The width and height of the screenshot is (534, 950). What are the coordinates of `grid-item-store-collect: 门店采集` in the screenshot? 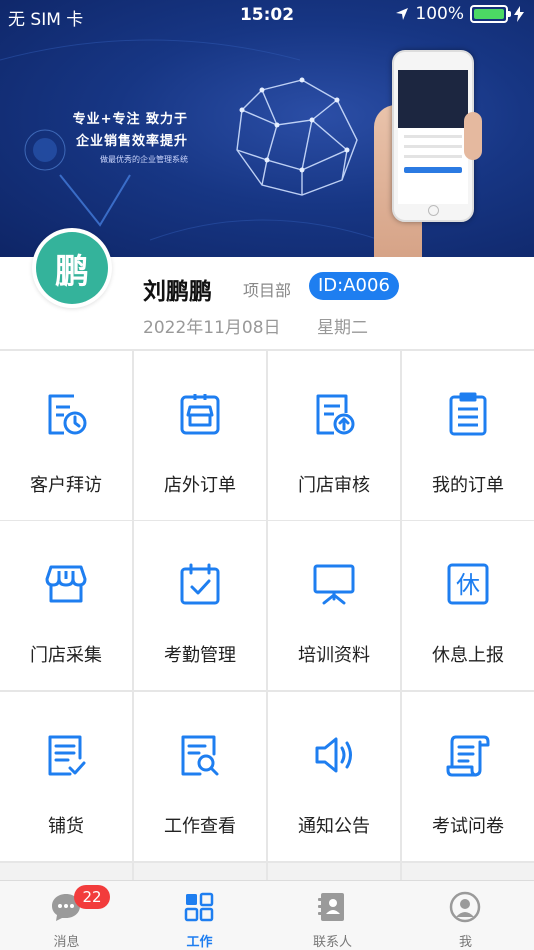 It's located at (66, 605).